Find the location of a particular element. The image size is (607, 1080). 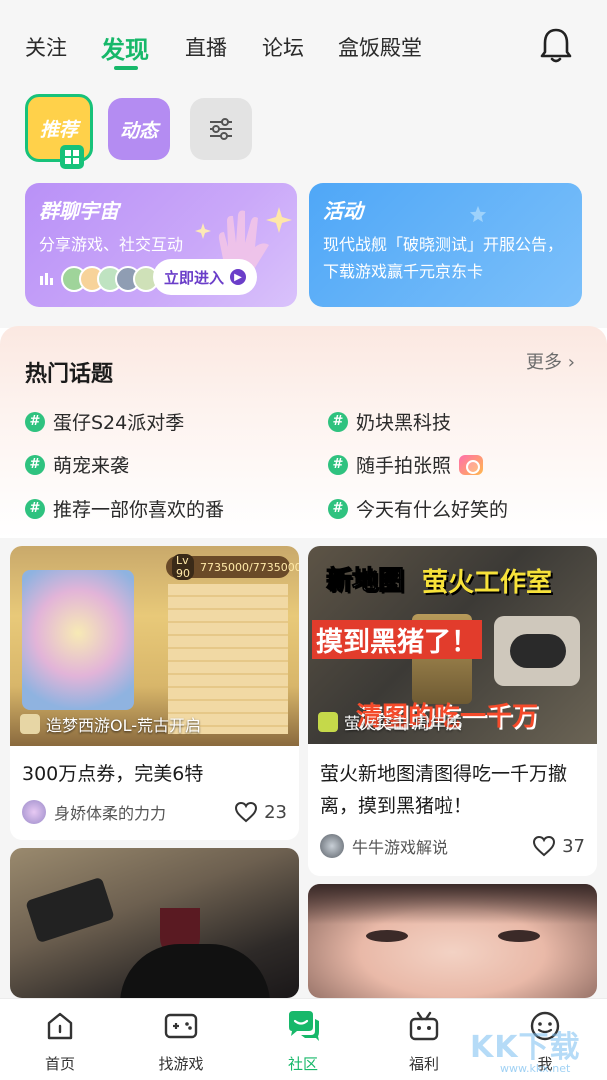

top-nav: 关注 发现 直播 论坛 盒饭殿堂 is located at coordinates (303, 44).